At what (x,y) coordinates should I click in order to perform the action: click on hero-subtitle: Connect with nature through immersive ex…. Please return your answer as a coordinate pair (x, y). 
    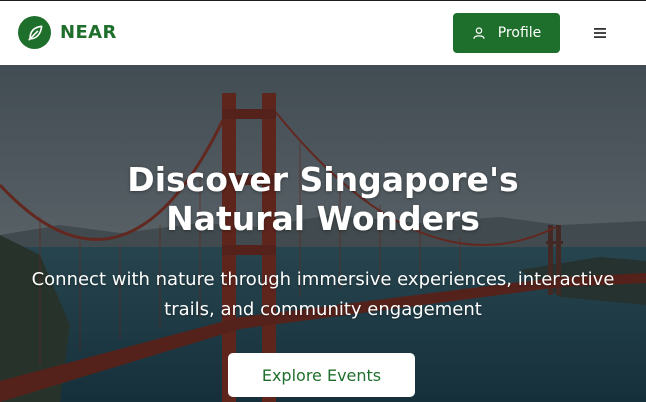
    Looking at the image, I should click on (323, 295).